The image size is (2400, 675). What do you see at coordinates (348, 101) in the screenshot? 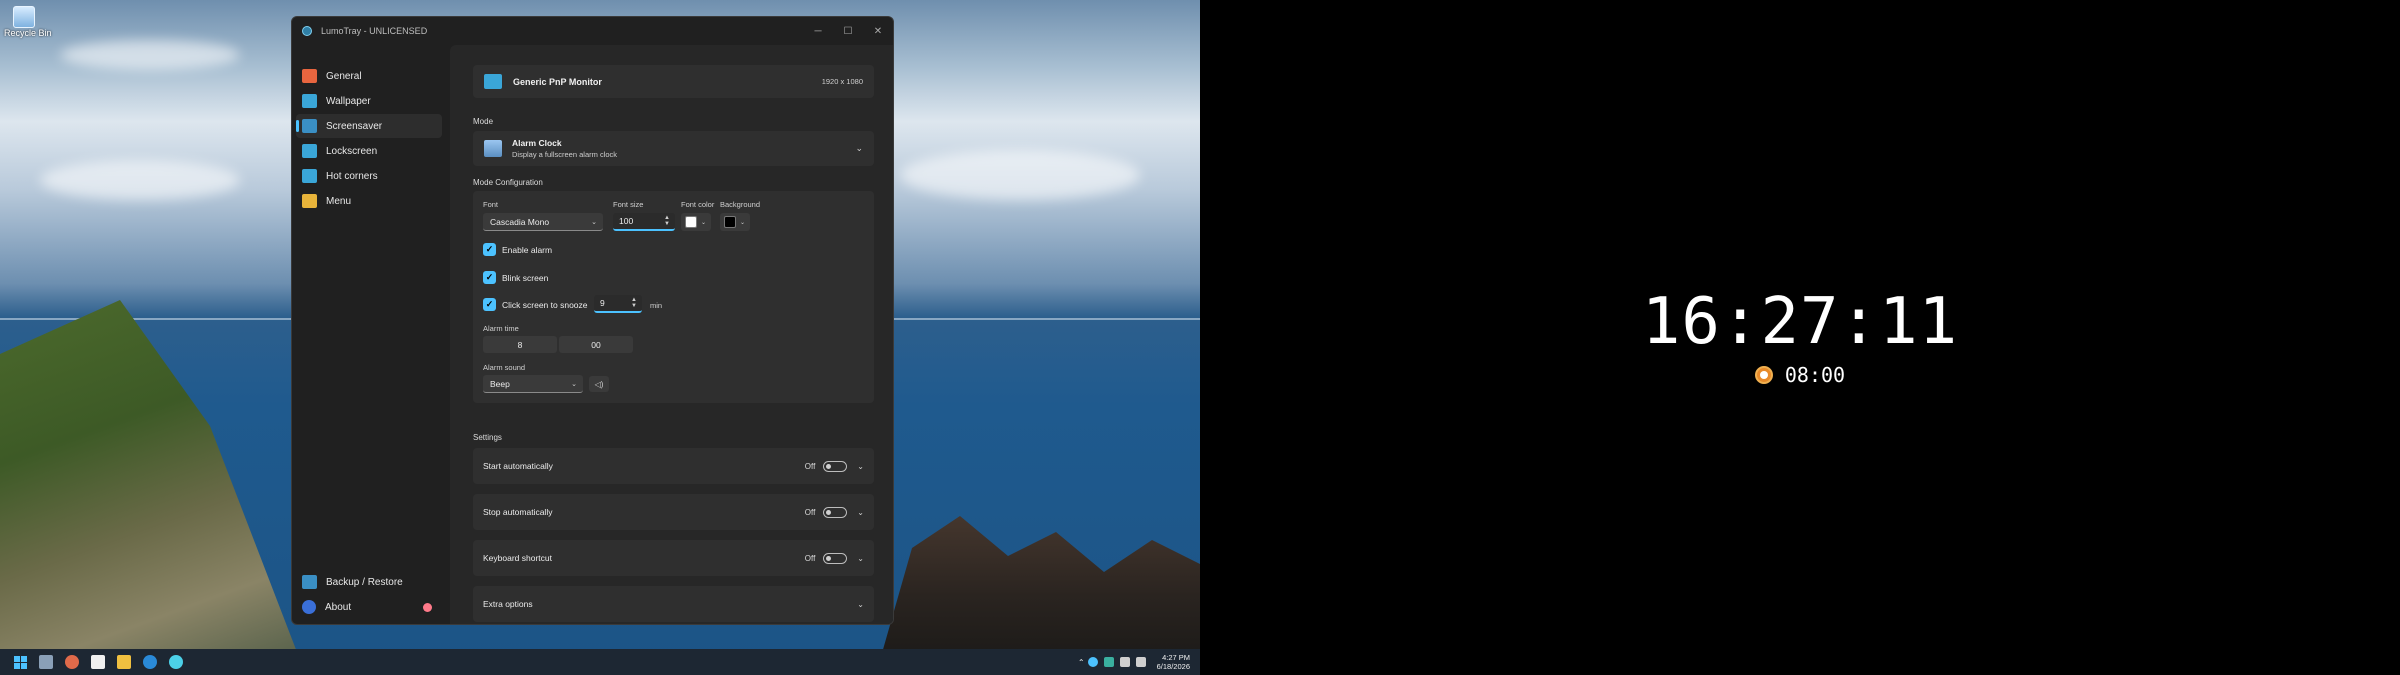
I see `sidebar-item-label: Wallpaper` at bounding box center [348, 101].